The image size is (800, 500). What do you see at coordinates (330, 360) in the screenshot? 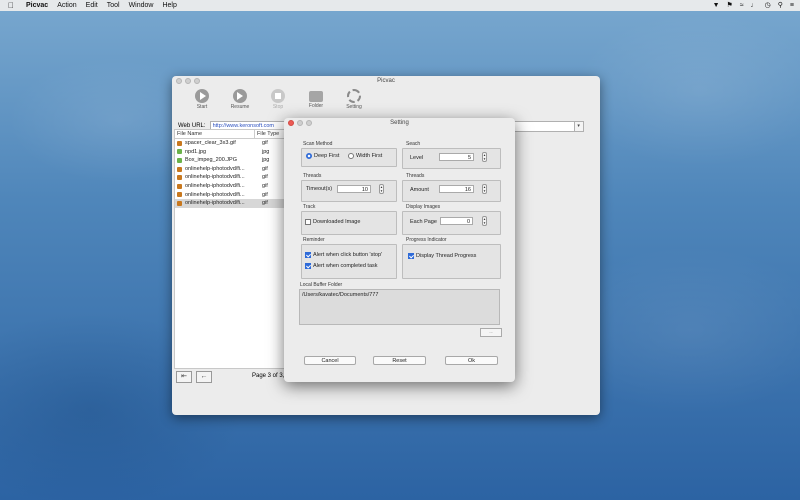
I see `cancel-button: Cancel` at bounding box center [330, 360].